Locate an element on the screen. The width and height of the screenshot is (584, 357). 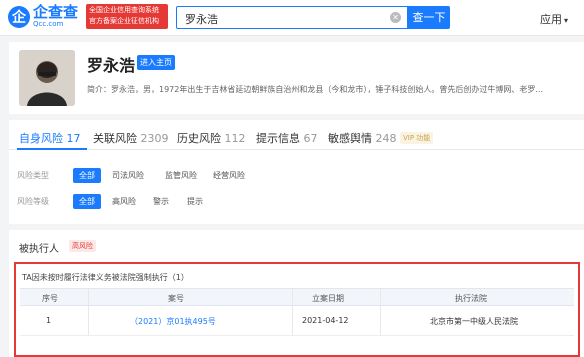
enforcement-summary: TA因未按时履行法律义务被法院强制执行（1） is located at coordinates (105, 277).